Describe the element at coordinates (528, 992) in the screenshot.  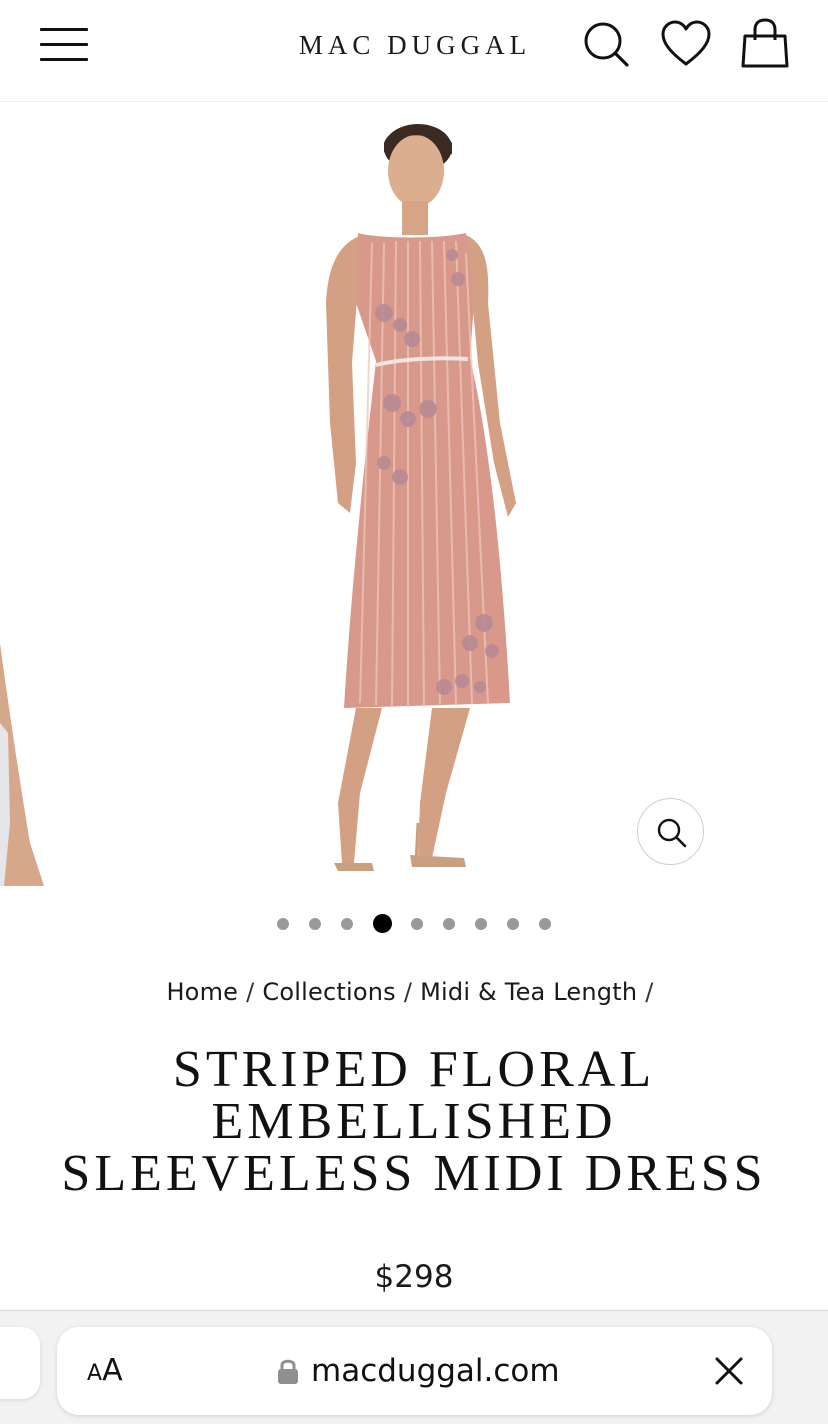
I see `breadcrumb-midi-tea-length: Midi & Tea Length` at that location.